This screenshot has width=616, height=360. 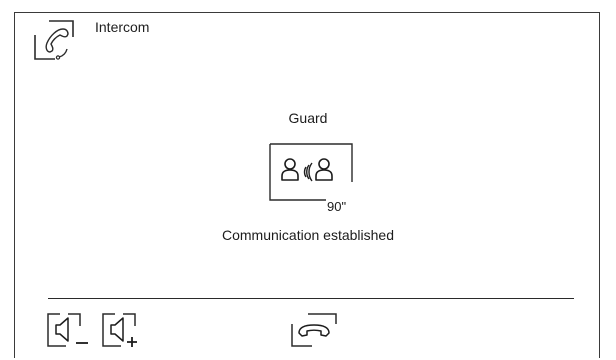 I want to click on speaker-plus-icon, so click(x=119, y=330).